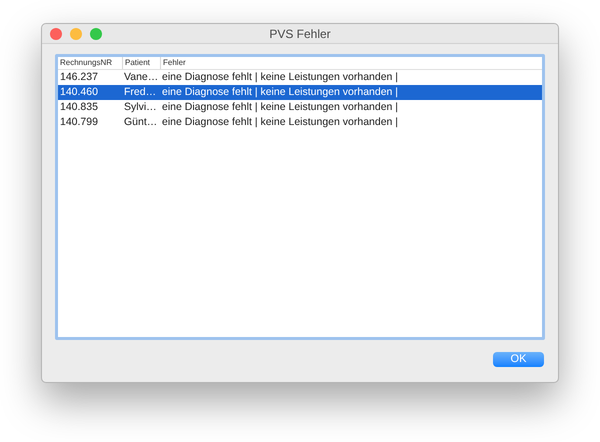 The image size is (600, 442). I want to click on table-row: 140.460 Fred… eine Diagnose fehlt | keine Leistungen vorhanden |, so click(300, 92).